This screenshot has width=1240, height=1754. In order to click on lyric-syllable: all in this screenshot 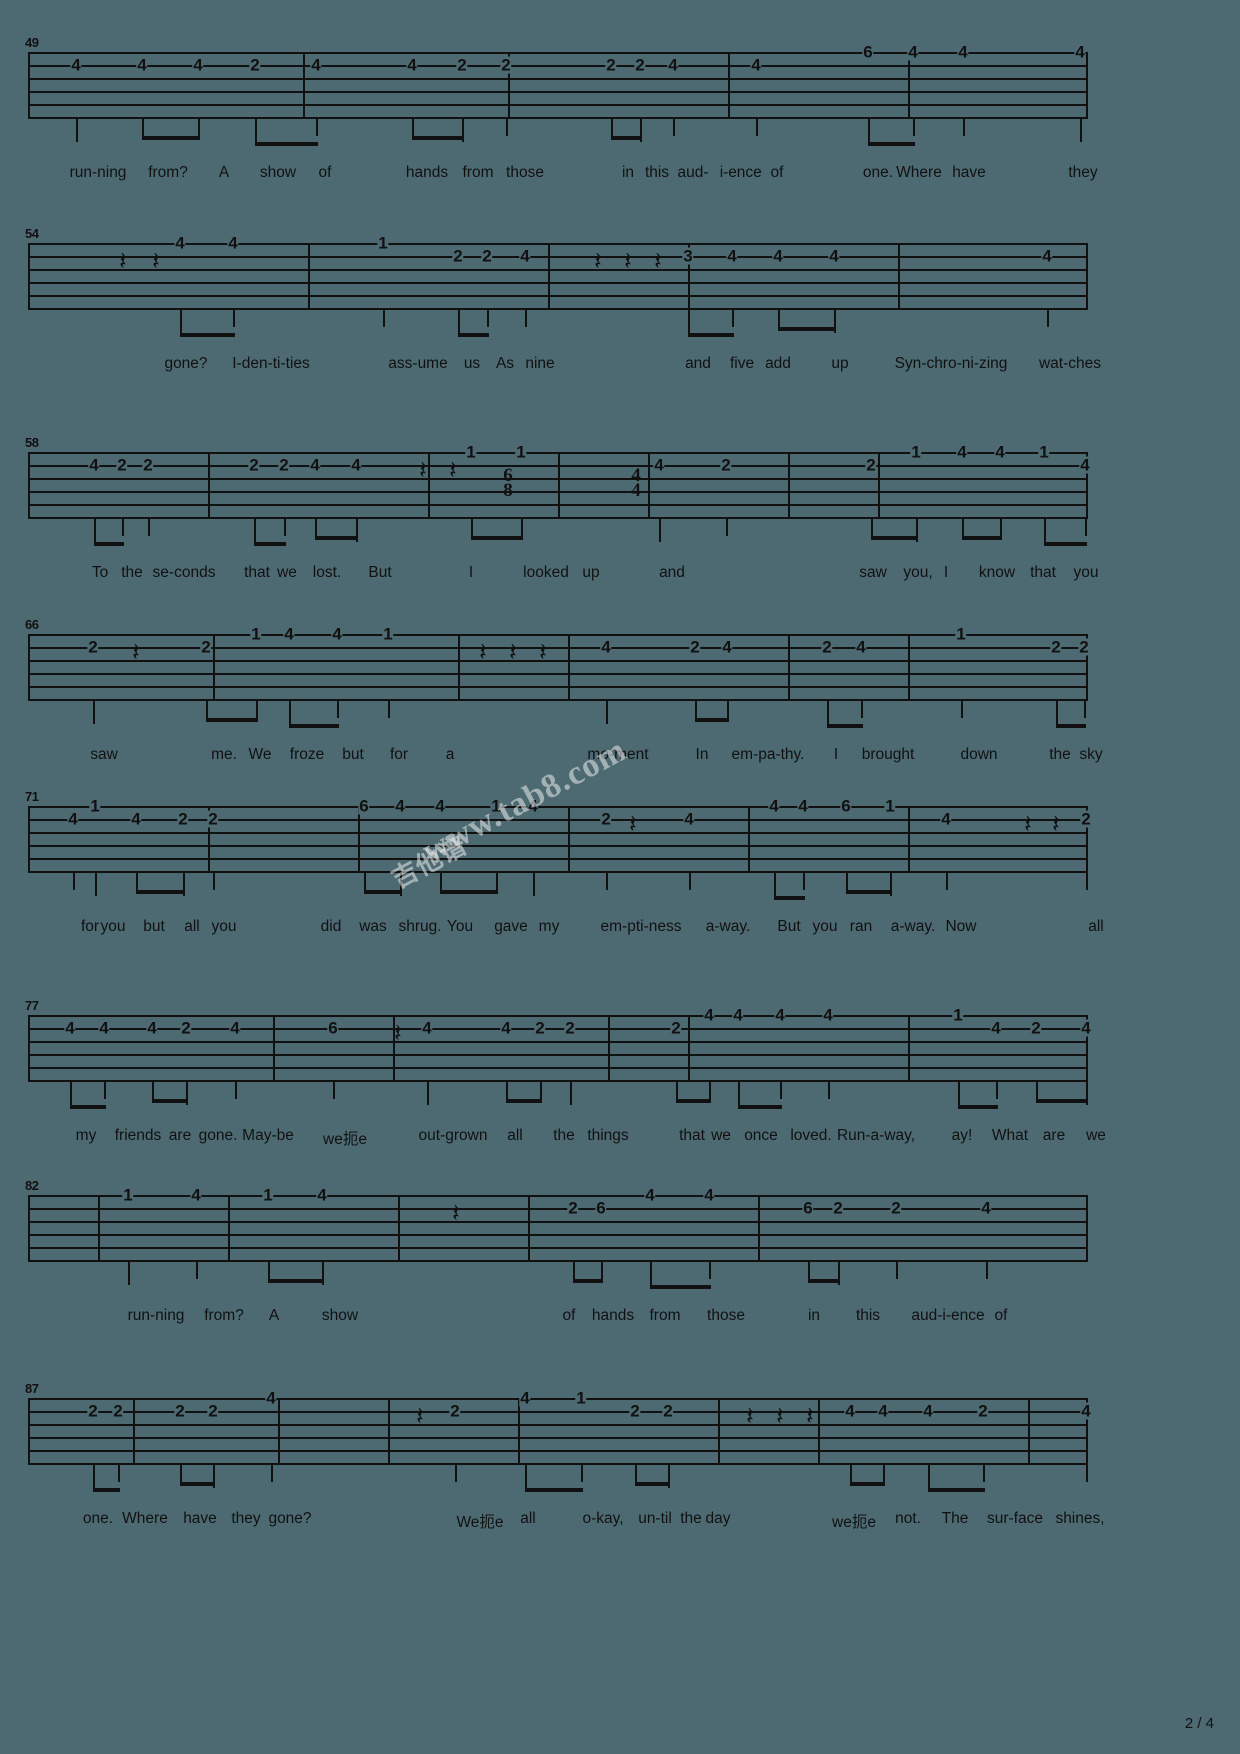, I will do `click(1096, 926)`.